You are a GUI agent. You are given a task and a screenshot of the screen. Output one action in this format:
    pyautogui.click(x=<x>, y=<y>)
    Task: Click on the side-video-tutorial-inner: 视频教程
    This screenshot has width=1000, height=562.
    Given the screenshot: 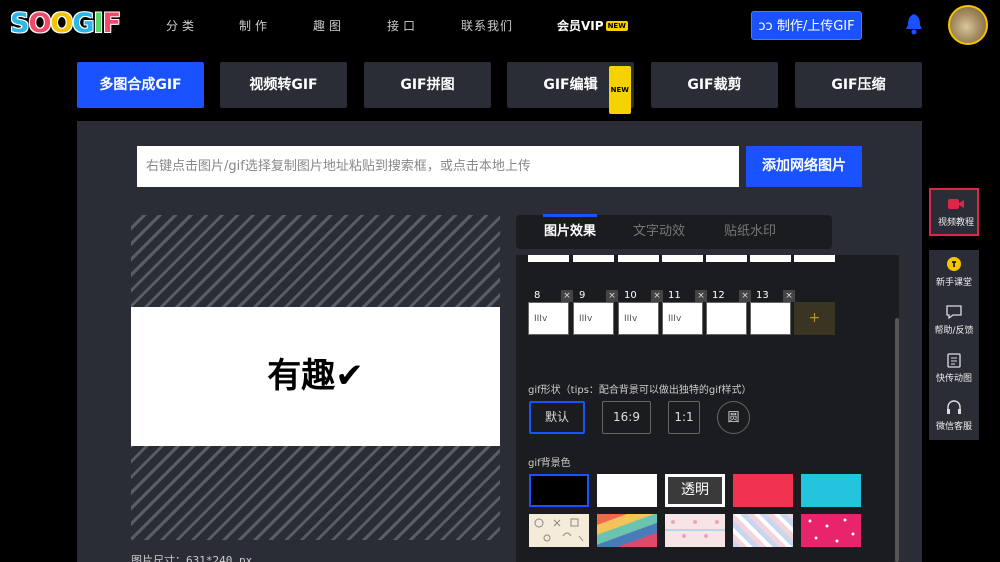 What is the action you would take?
    pyautogui.click(x=956, y=212)
    